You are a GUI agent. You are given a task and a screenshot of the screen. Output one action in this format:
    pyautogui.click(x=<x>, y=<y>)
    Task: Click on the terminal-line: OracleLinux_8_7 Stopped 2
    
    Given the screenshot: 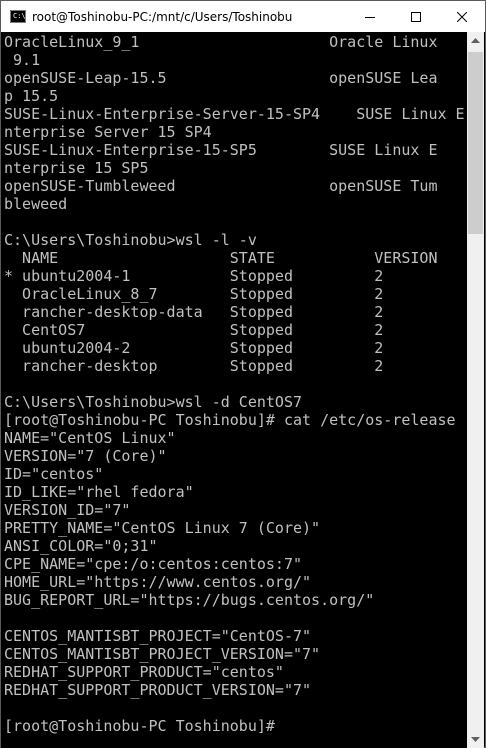 What is the action you would take?
    pyautogui.click(x=194, y=294)
    